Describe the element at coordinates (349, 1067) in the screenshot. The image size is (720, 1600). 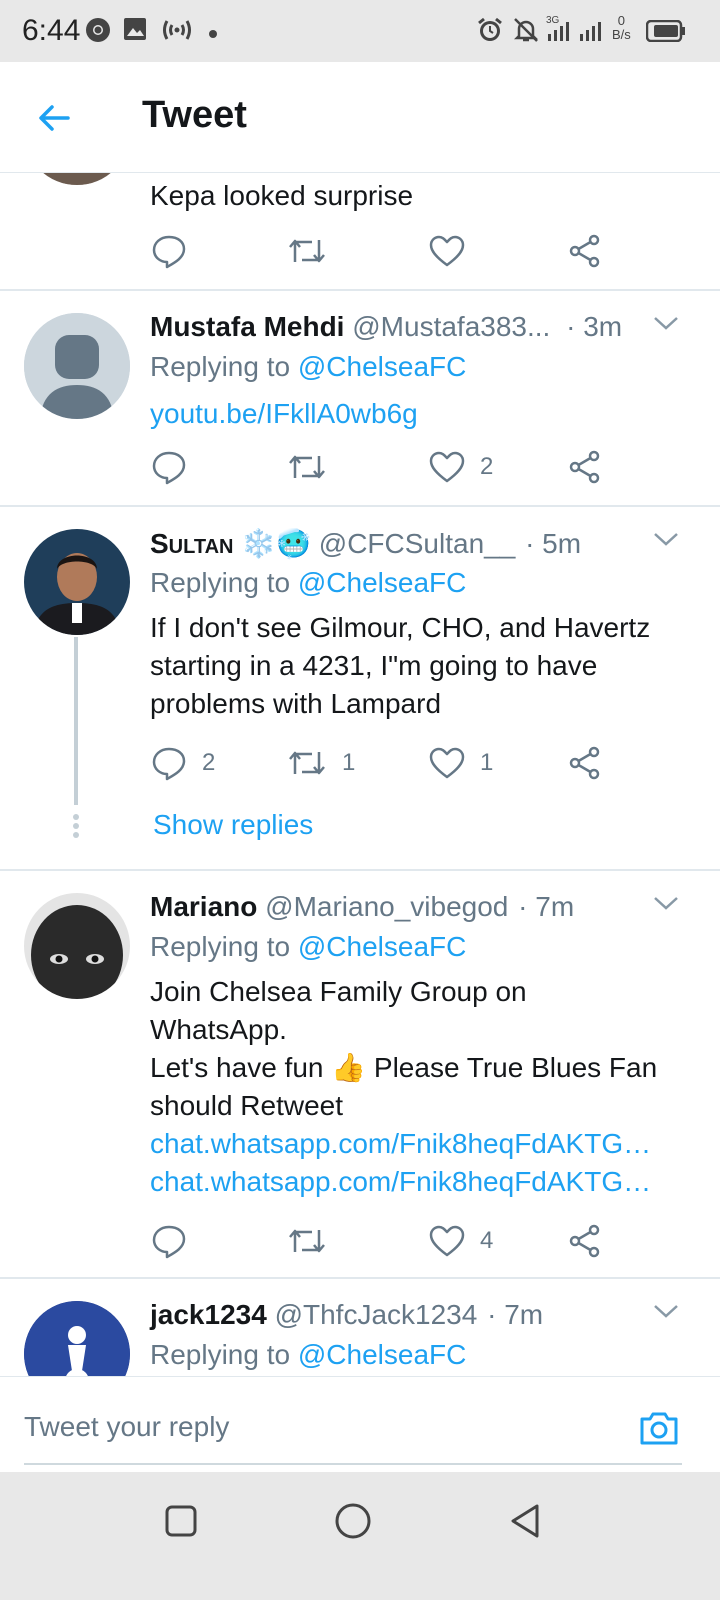
I see `thumbs-up-emoji: 👍` at that location.